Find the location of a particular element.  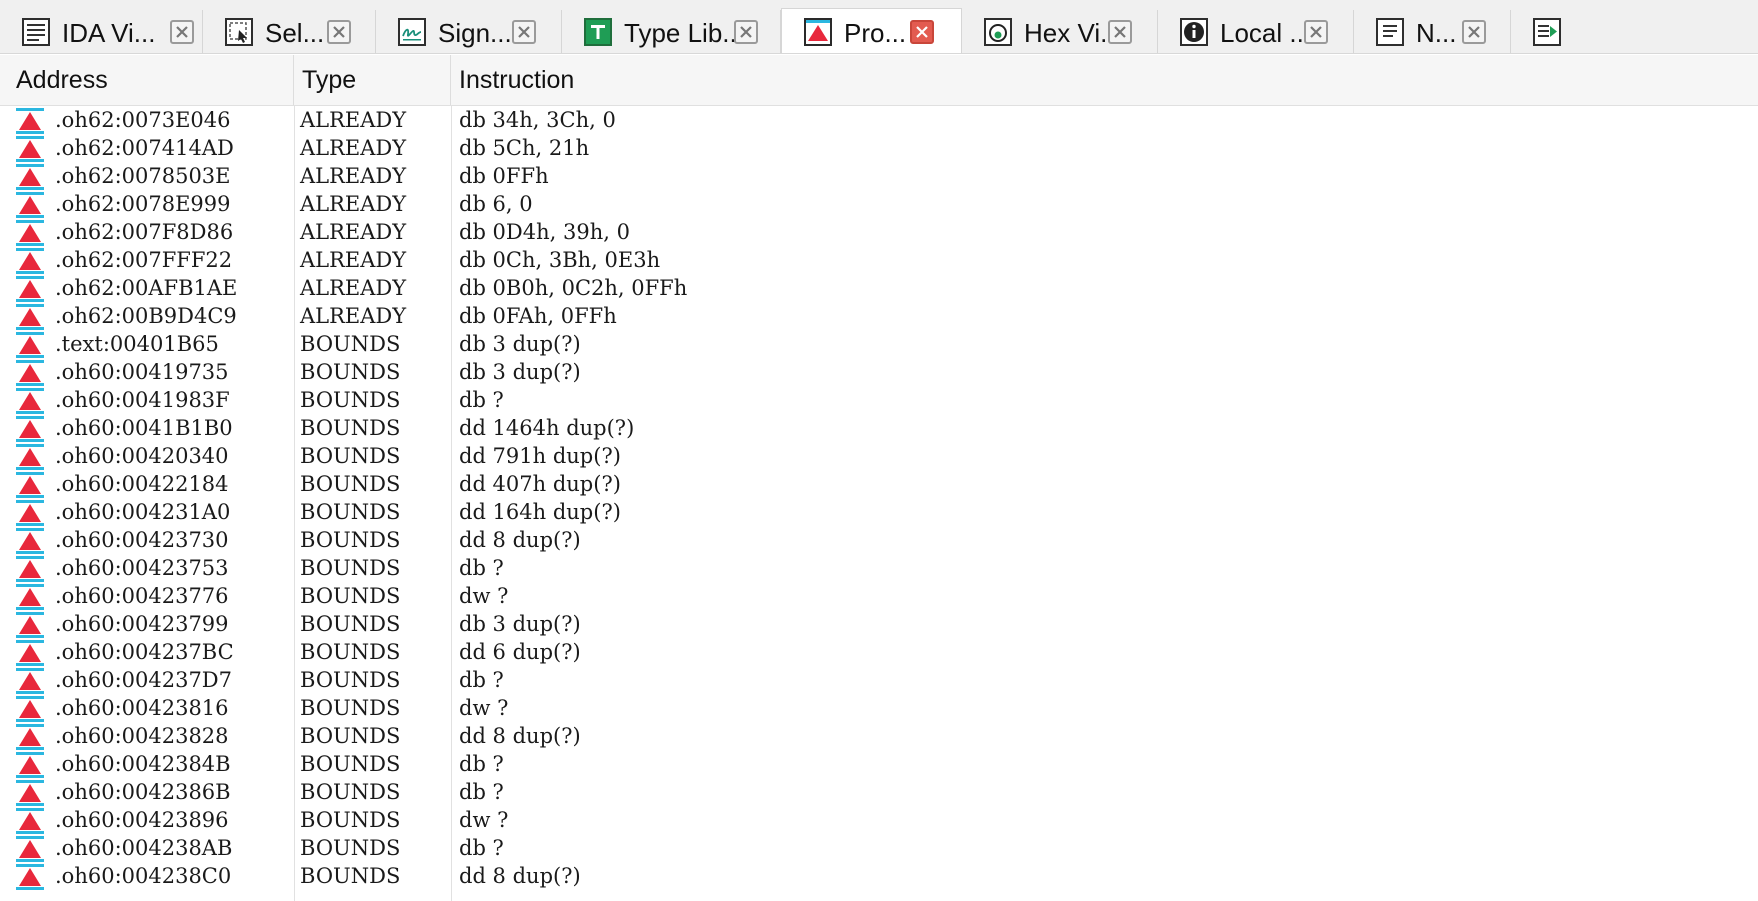

address-cell: .oh62:0073E046 is located at coordinates (143, 120).